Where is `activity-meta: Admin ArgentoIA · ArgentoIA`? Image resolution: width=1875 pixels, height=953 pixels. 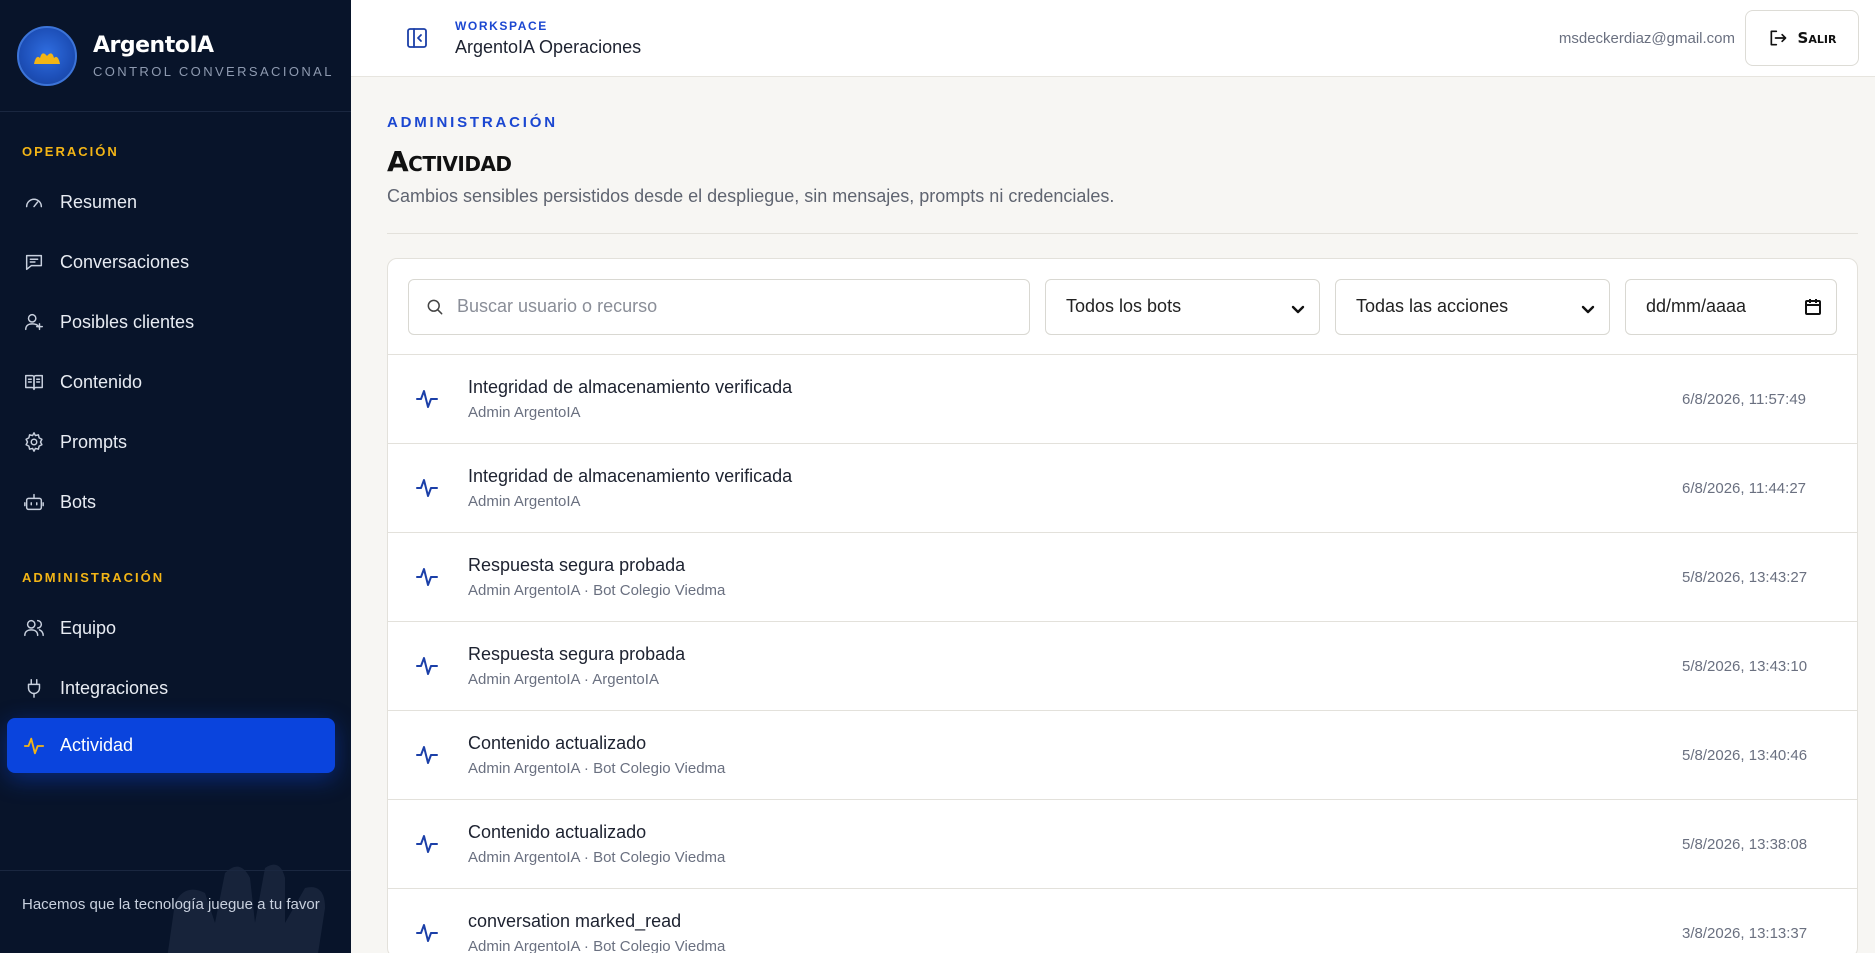
activity-meta: Admin ArgentoIA · ArgentoIA is located at coordinates (563, 679).